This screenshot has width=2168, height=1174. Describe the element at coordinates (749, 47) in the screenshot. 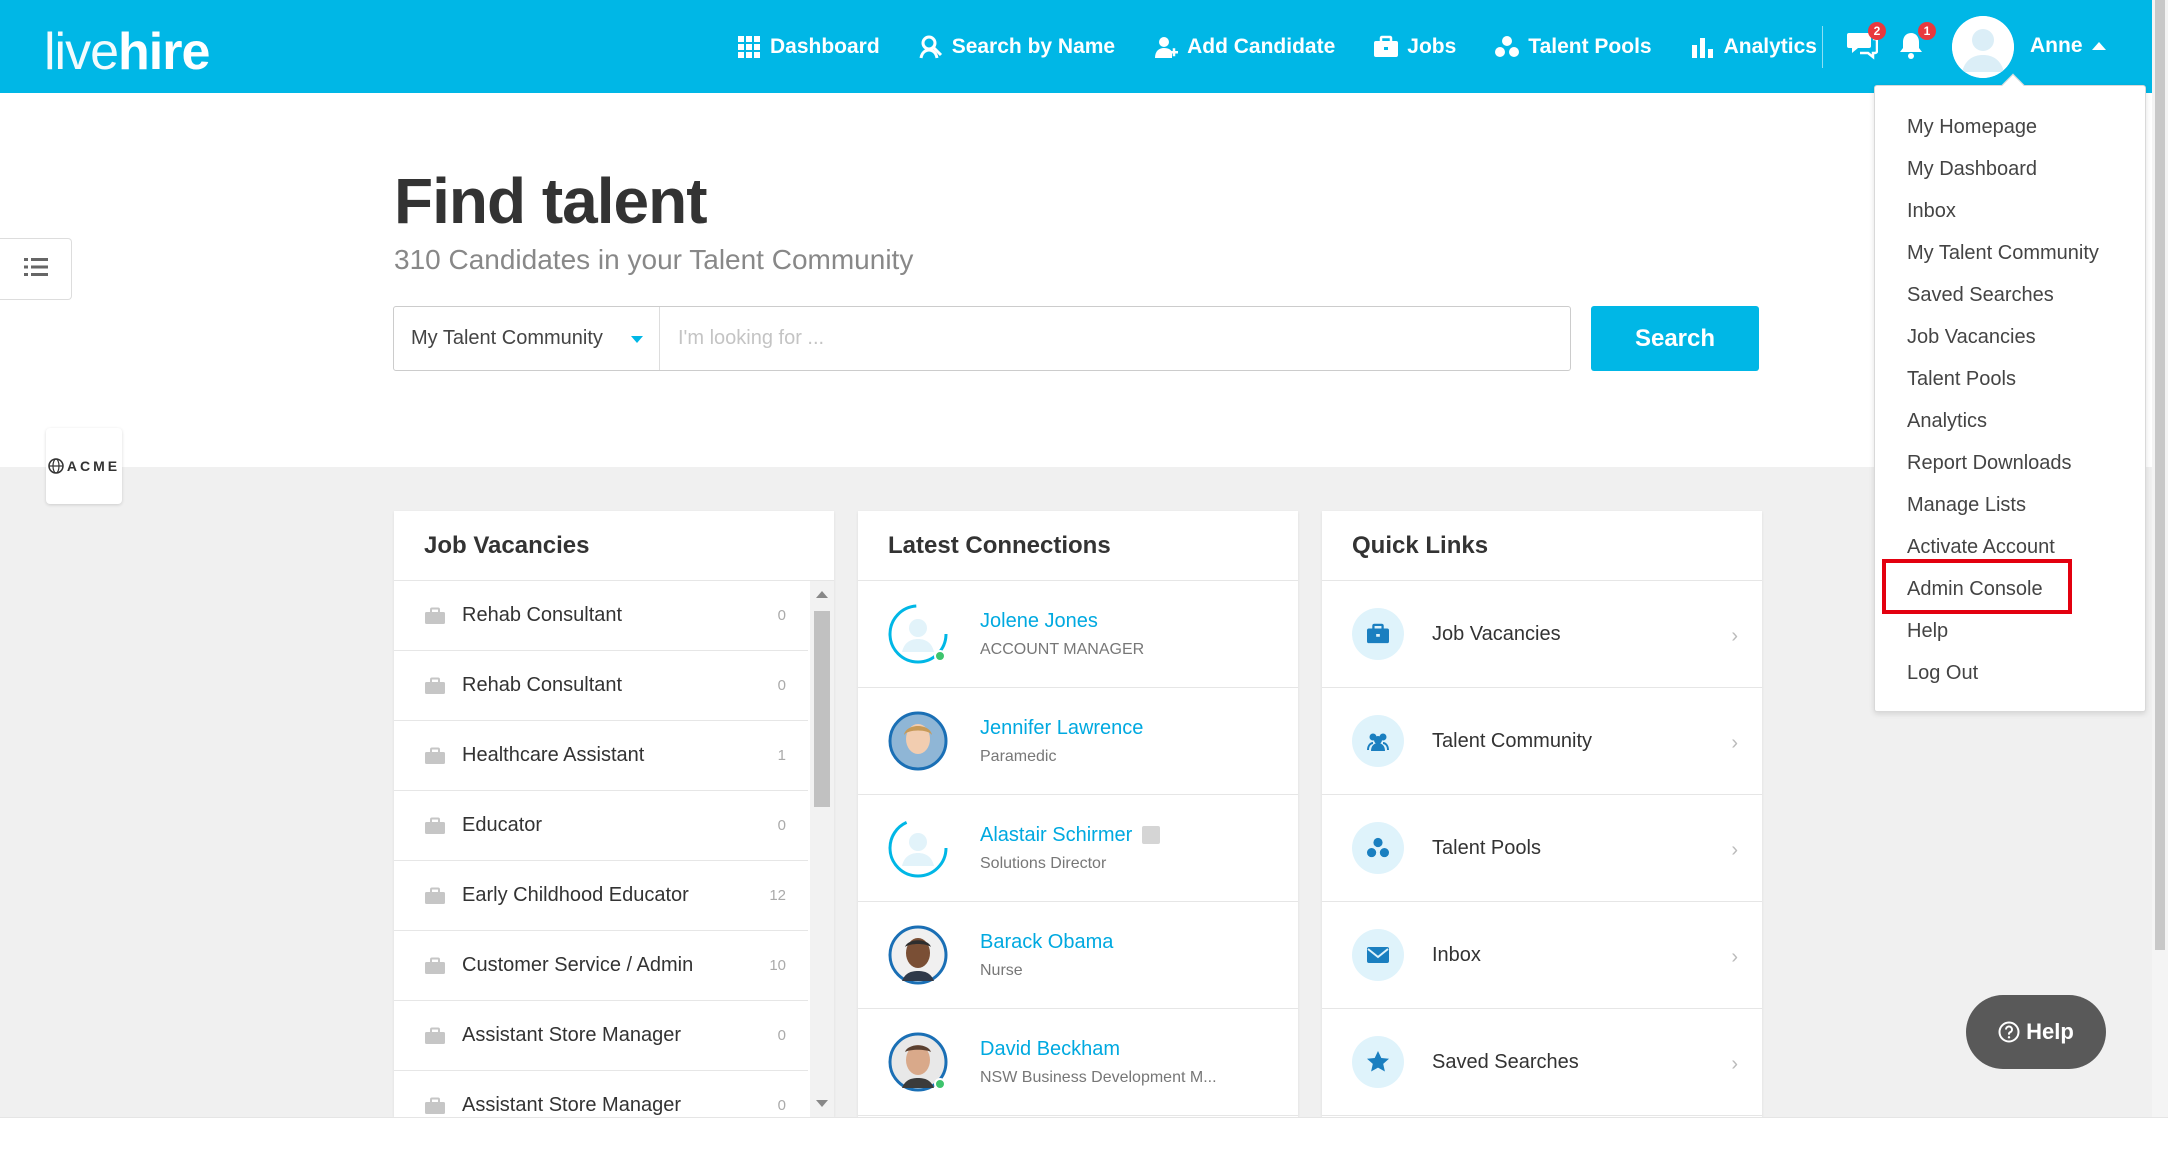

I see `grid-icon` at that location.